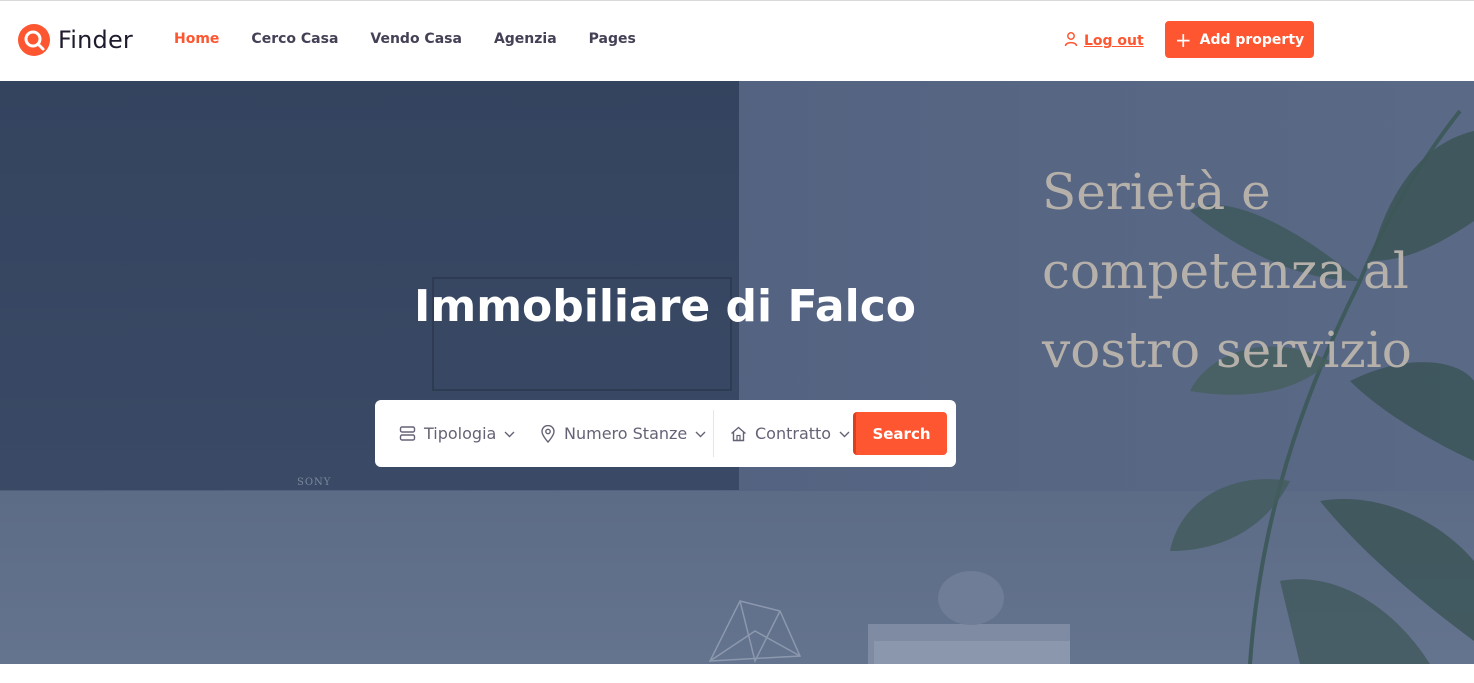 Image resolution: width=1474 pixels, height=683 pixels. I want to click on logout-link: Log out, so click(1104, 41).